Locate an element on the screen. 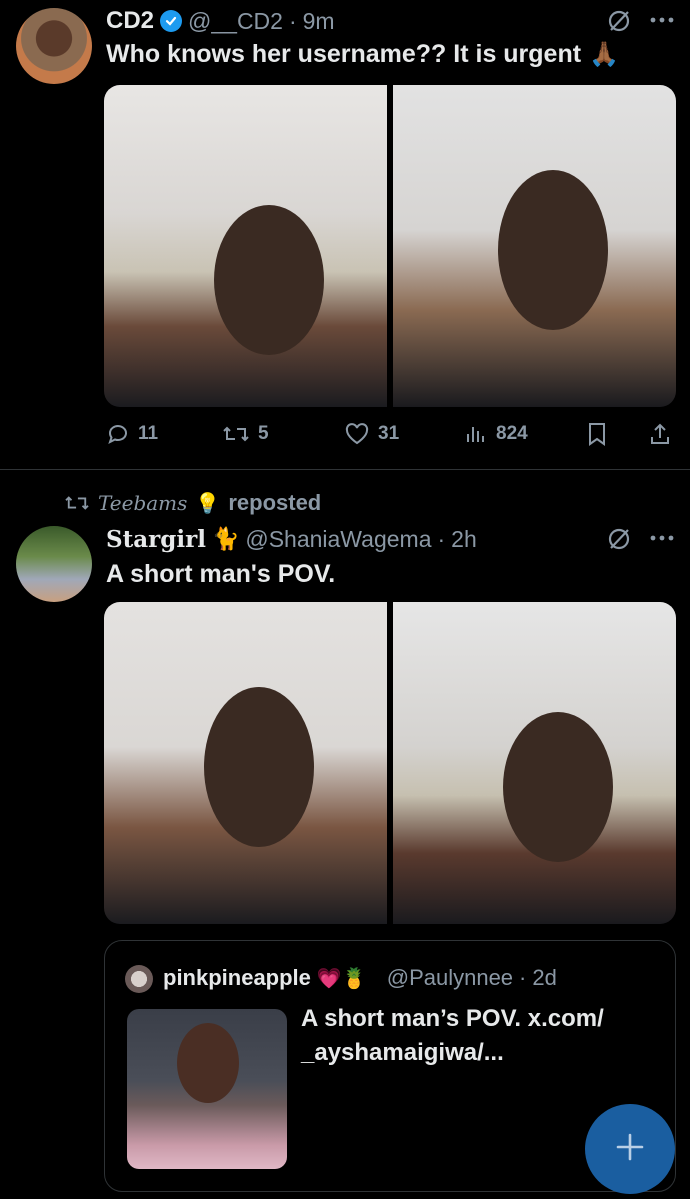 The width and height of the screenshot is (690, 1199). views-icon is located at coordinates (475, 434).